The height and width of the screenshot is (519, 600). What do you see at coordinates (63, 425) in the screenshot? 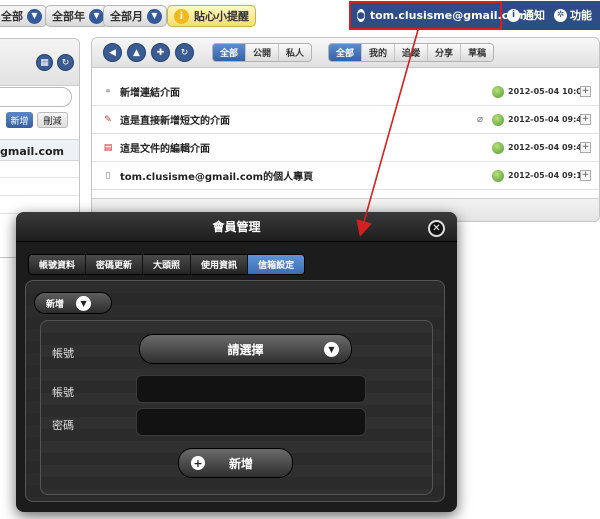
I see `password-field-label: 密碼` at bounding box center [63, 425].